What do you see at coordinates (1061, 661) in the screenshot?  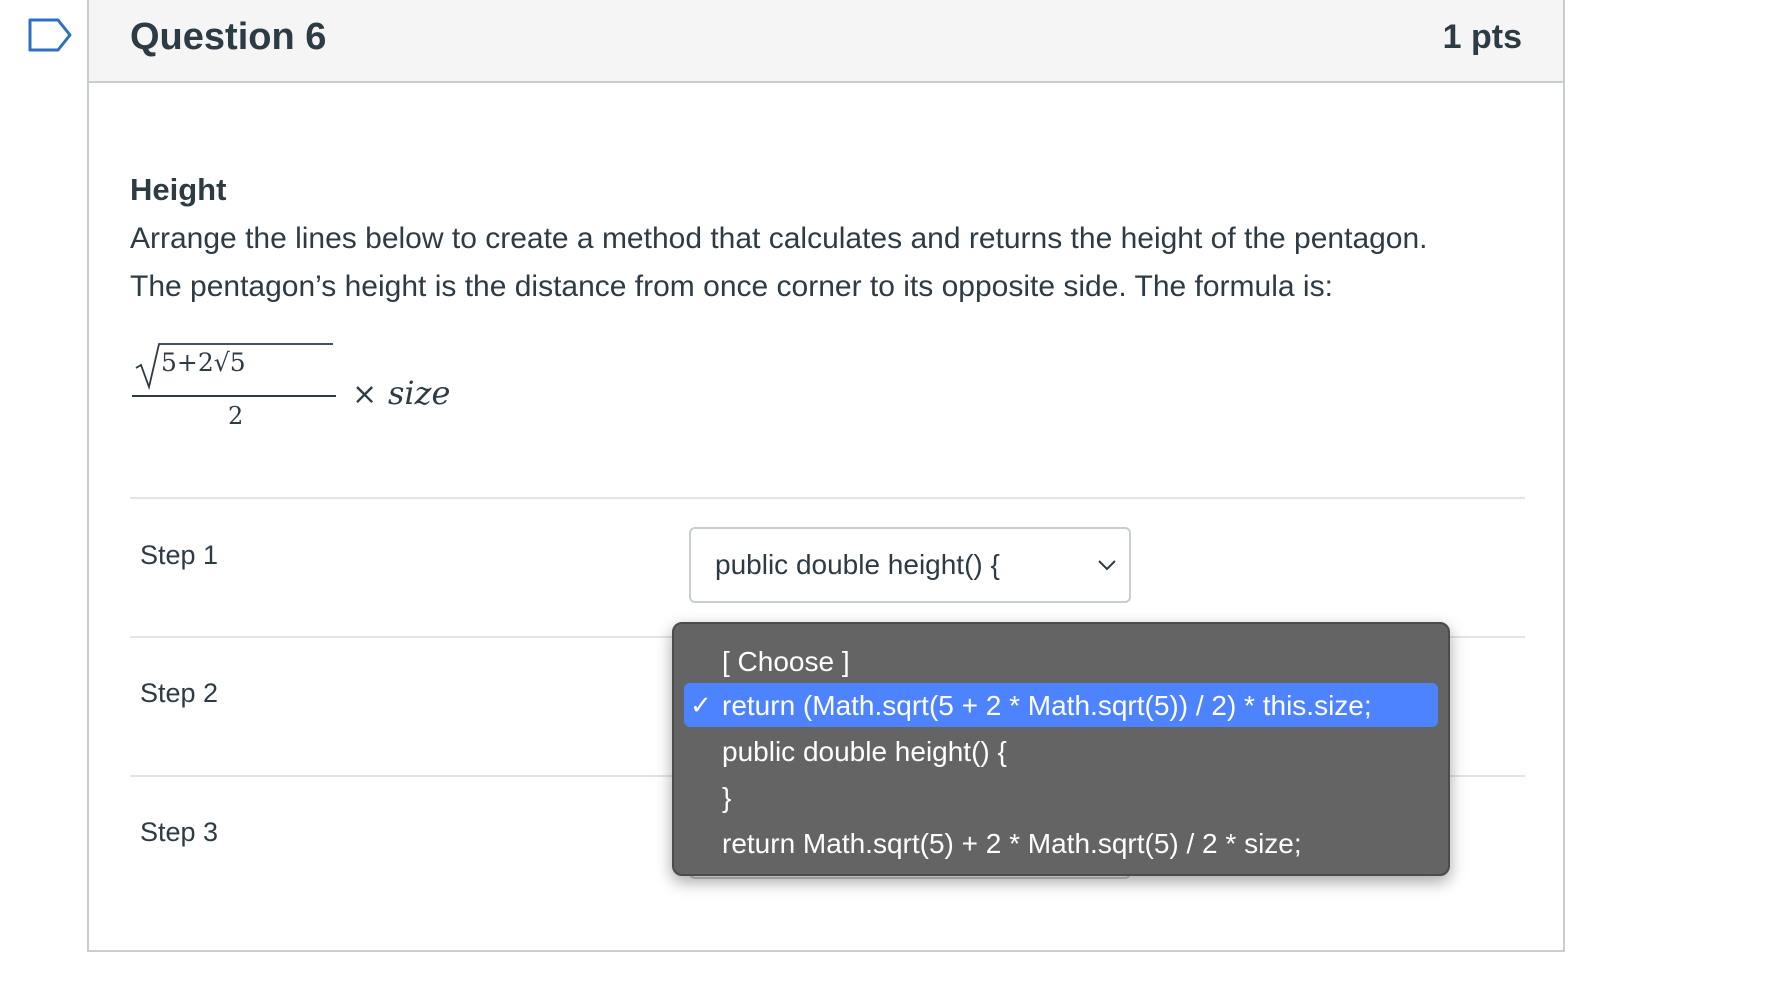 I see `dropdown-option: [ Choose ]` at bounding box center [1061, 661].